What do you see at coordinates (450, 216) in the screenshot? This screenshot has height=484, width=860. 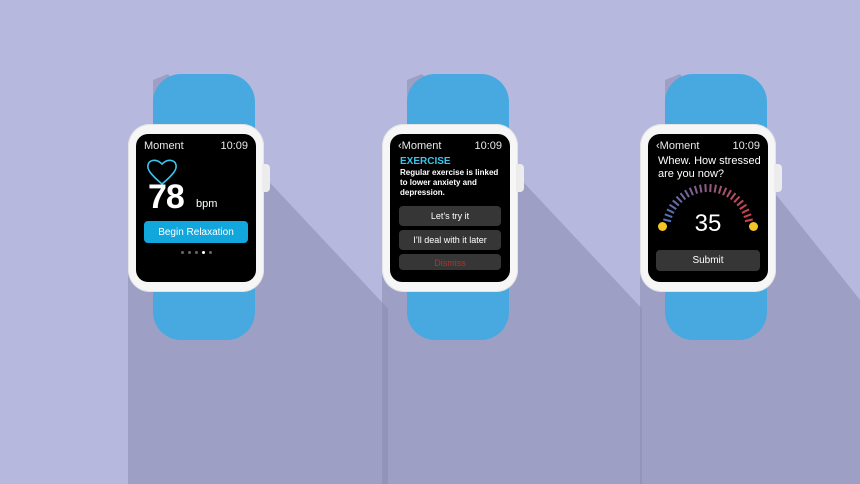 I see `lets-try-it-button: Let’s try it` at bounding box center [450, 216].